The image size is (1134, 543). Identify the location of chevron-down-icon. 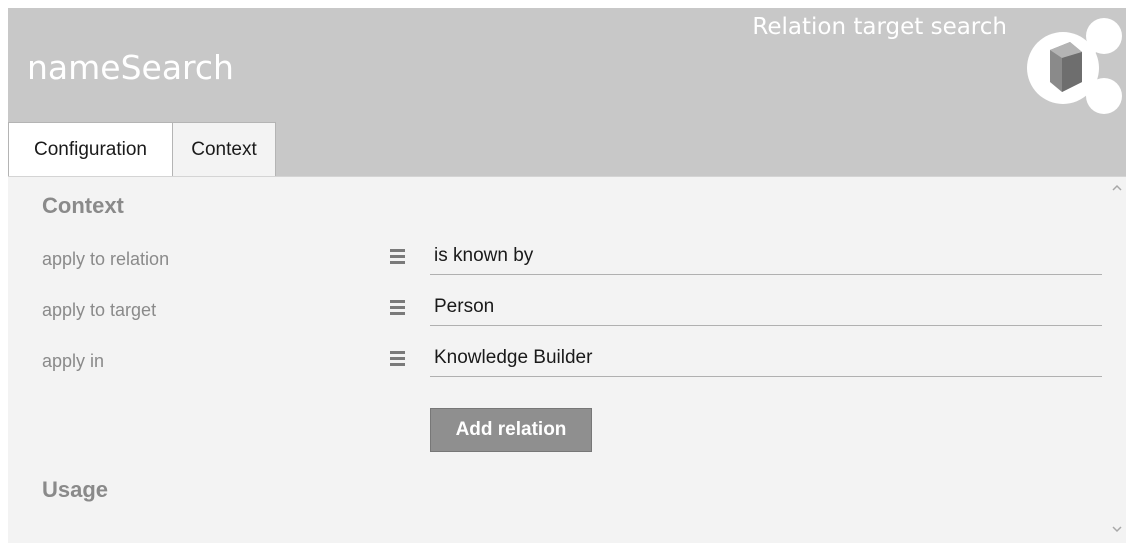
(1117, 529).